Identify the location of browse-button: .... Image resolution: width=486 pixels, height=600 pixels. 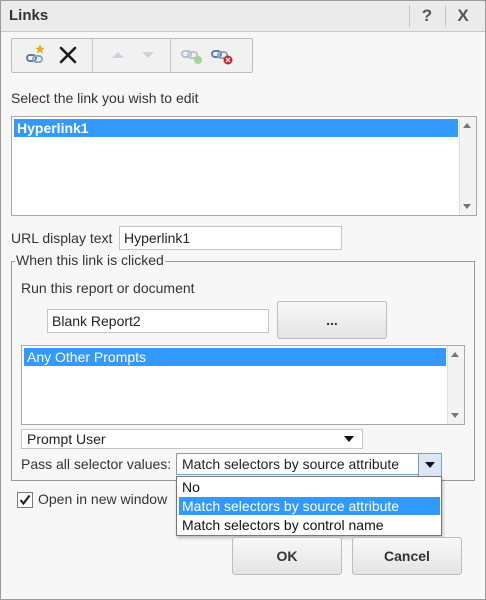
(332, 320).